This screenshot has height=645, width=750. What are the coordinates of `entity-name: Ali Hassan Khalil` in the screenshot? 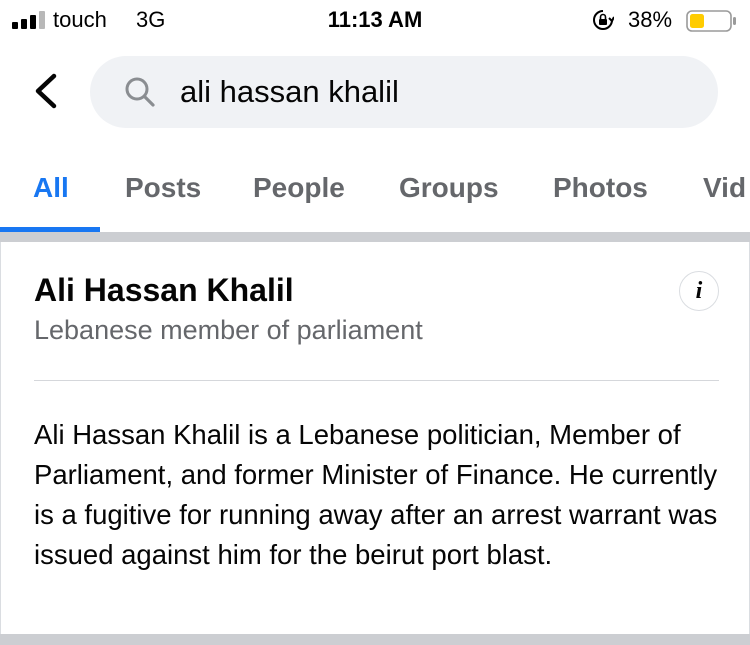 It's located at (164, 290).